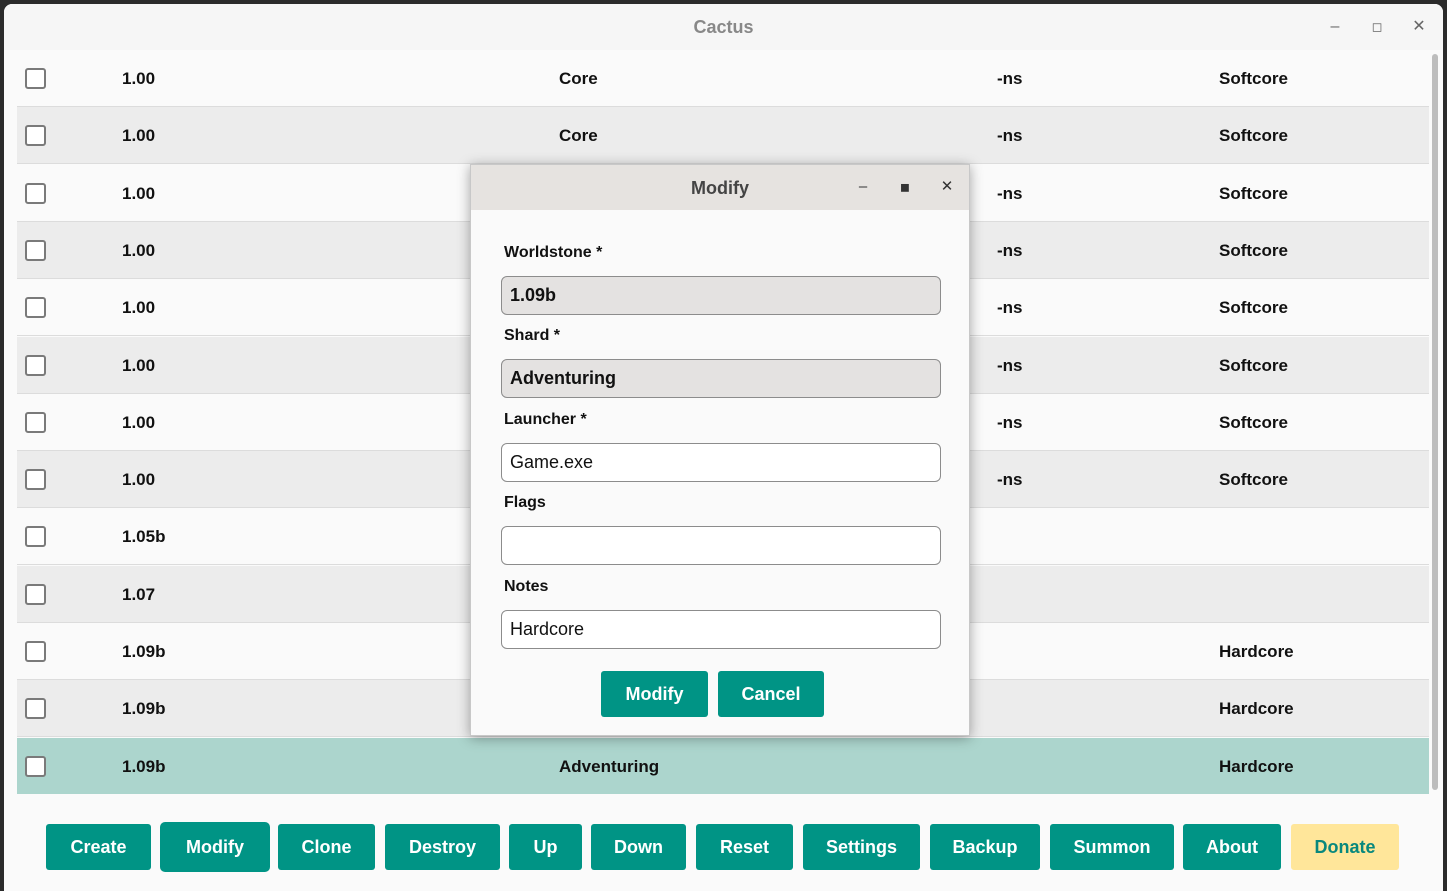 The width and height of the screenshot is (1447, 891). Describe the element at coordinates (553, 252) in the screenshot. I see `worldstone-label: Worldstone *` at that location.